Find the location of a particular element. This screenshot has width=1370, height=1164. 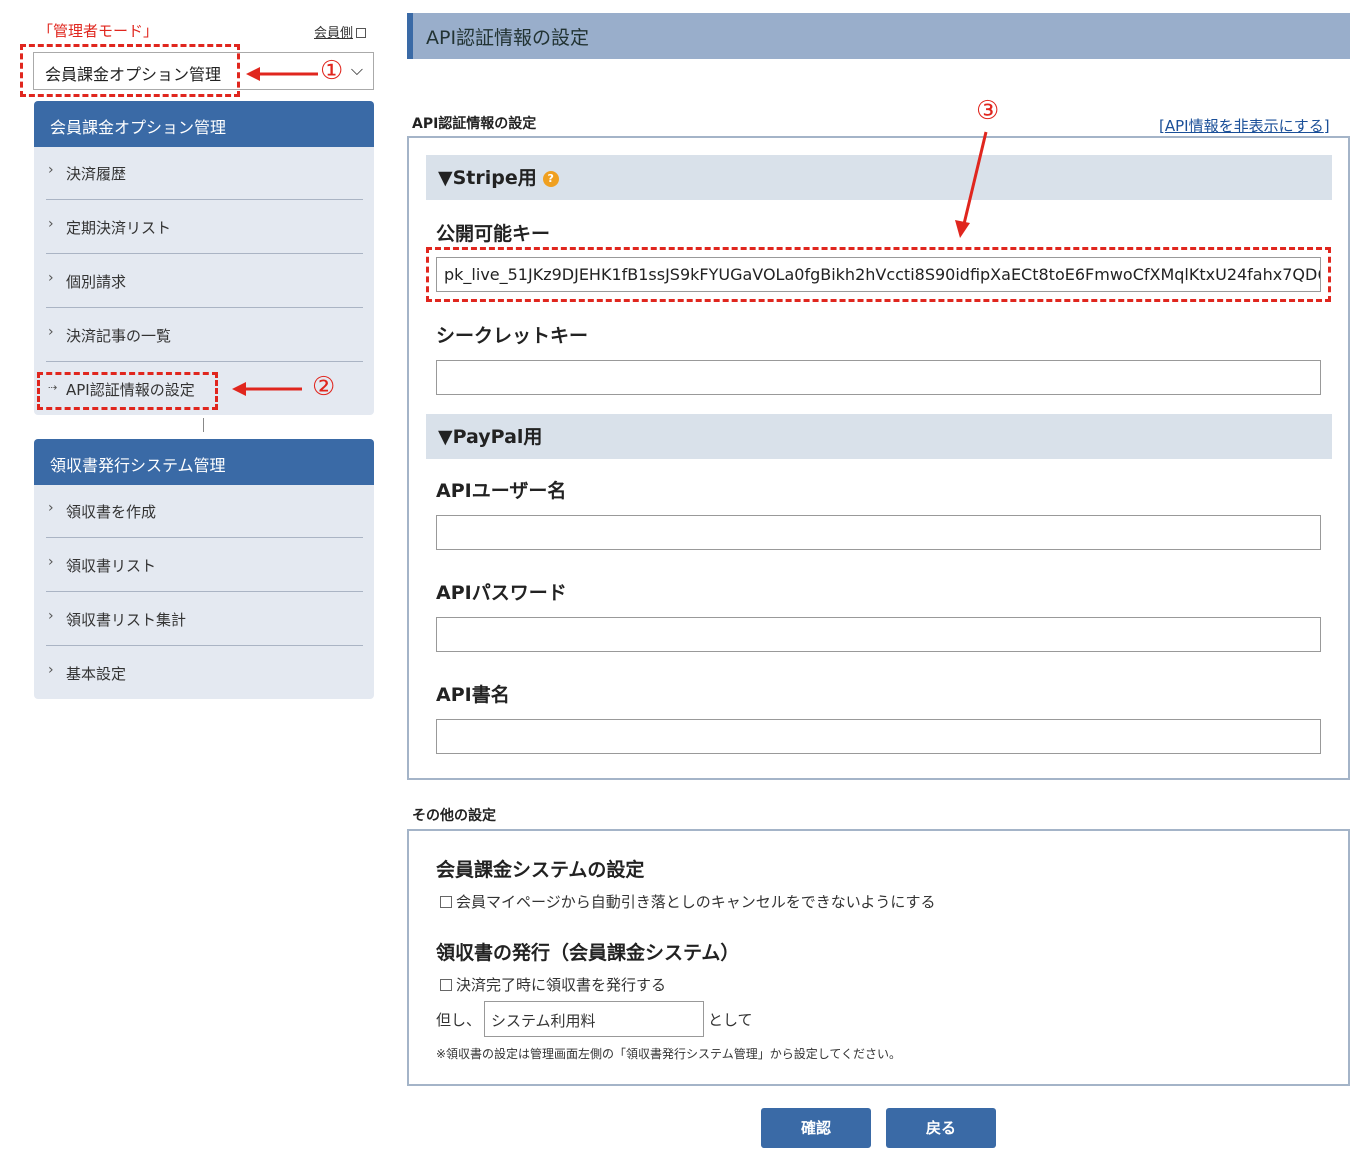

nav-block-receipt-title: 領収書発行システム管理 is located at coordinates (204, 462).